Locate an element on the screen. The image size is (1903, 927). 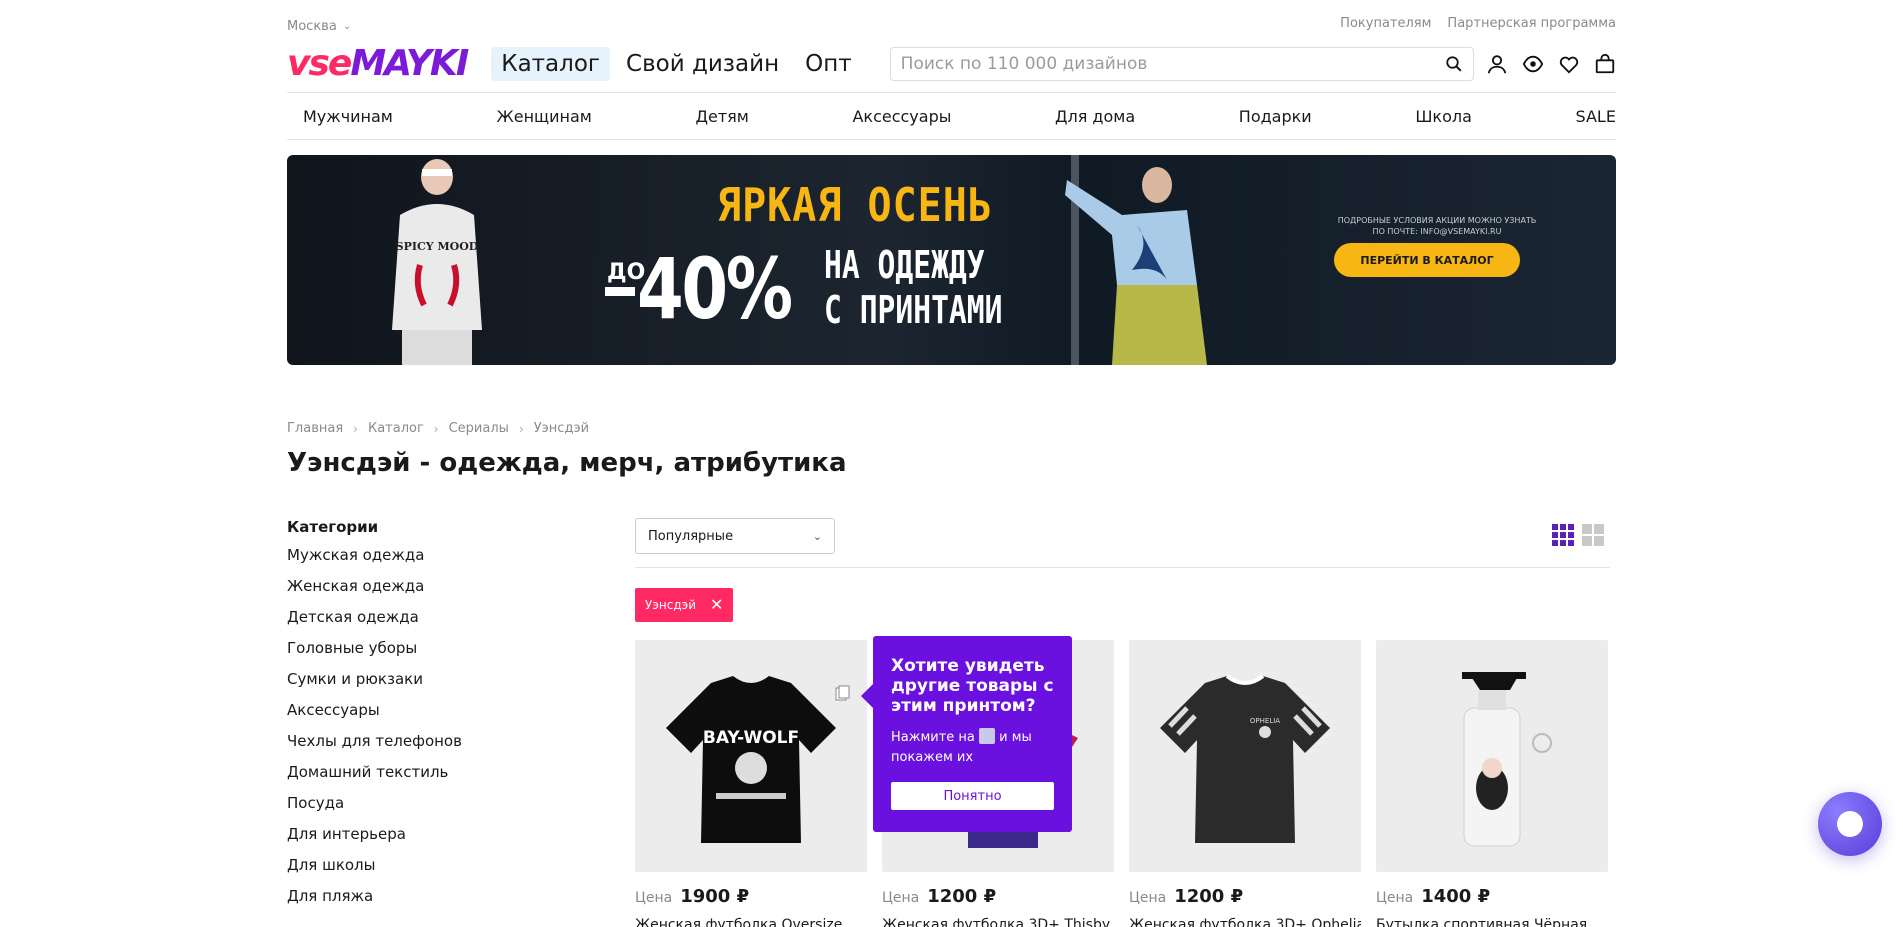
product-image: BAY-WOLF is located at coordinates (751, 756).